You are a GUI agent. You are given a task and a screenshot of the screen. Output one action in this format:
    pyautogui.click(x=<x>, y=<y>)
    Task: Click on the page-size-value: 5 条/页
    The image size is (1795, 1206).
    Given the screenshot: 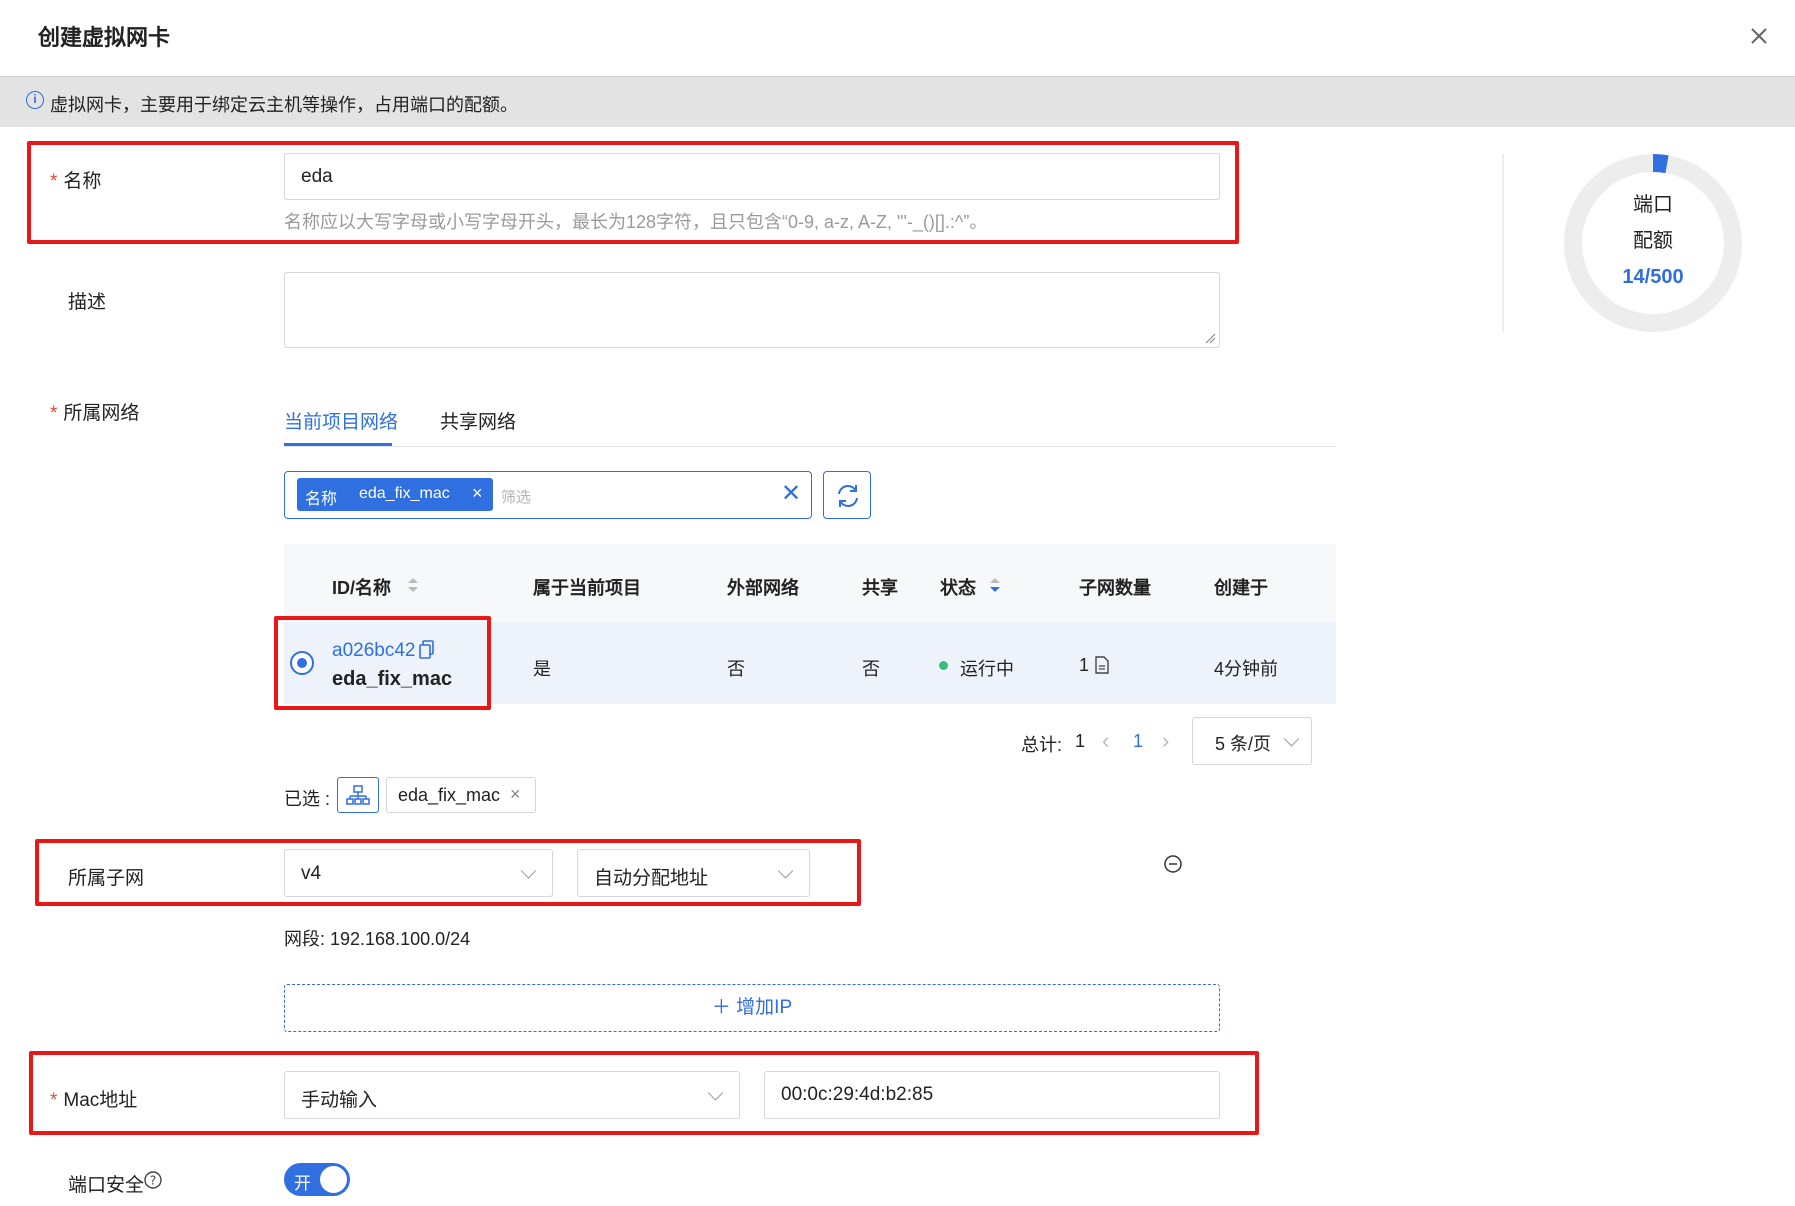 What is the action you would take?
    pyautogui.click(x=1243, y=744)
    